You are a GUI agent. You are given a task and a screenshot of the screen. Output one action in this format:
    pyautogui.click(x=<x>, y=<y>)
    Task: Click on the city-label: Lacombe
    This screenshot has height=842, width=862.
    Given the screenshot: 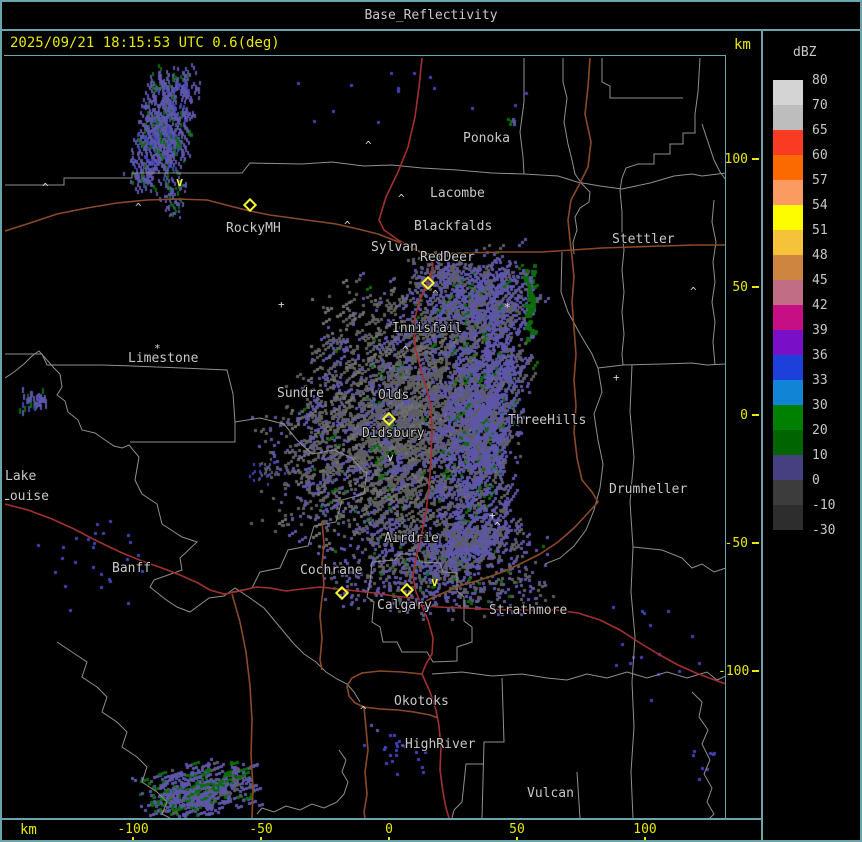 What is the action you would take?
    pyautogui.click(x=457, y=193)
    